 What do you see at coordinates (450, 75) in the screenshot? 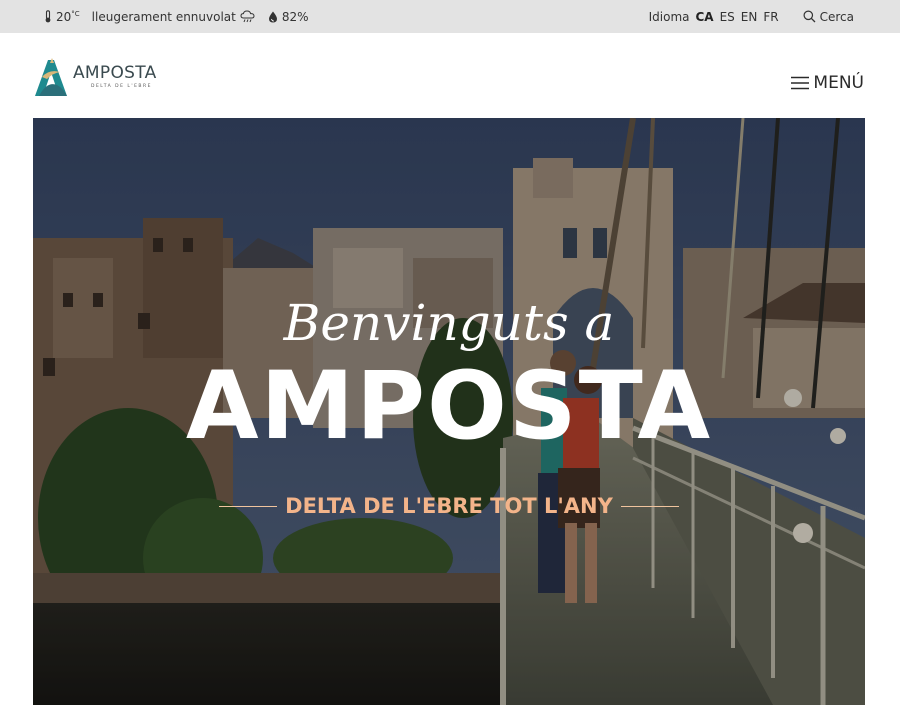
I see `site-header: AMPOSTA DELTA DE L'EBRE MENÚ` at bounding box center [450, 75].